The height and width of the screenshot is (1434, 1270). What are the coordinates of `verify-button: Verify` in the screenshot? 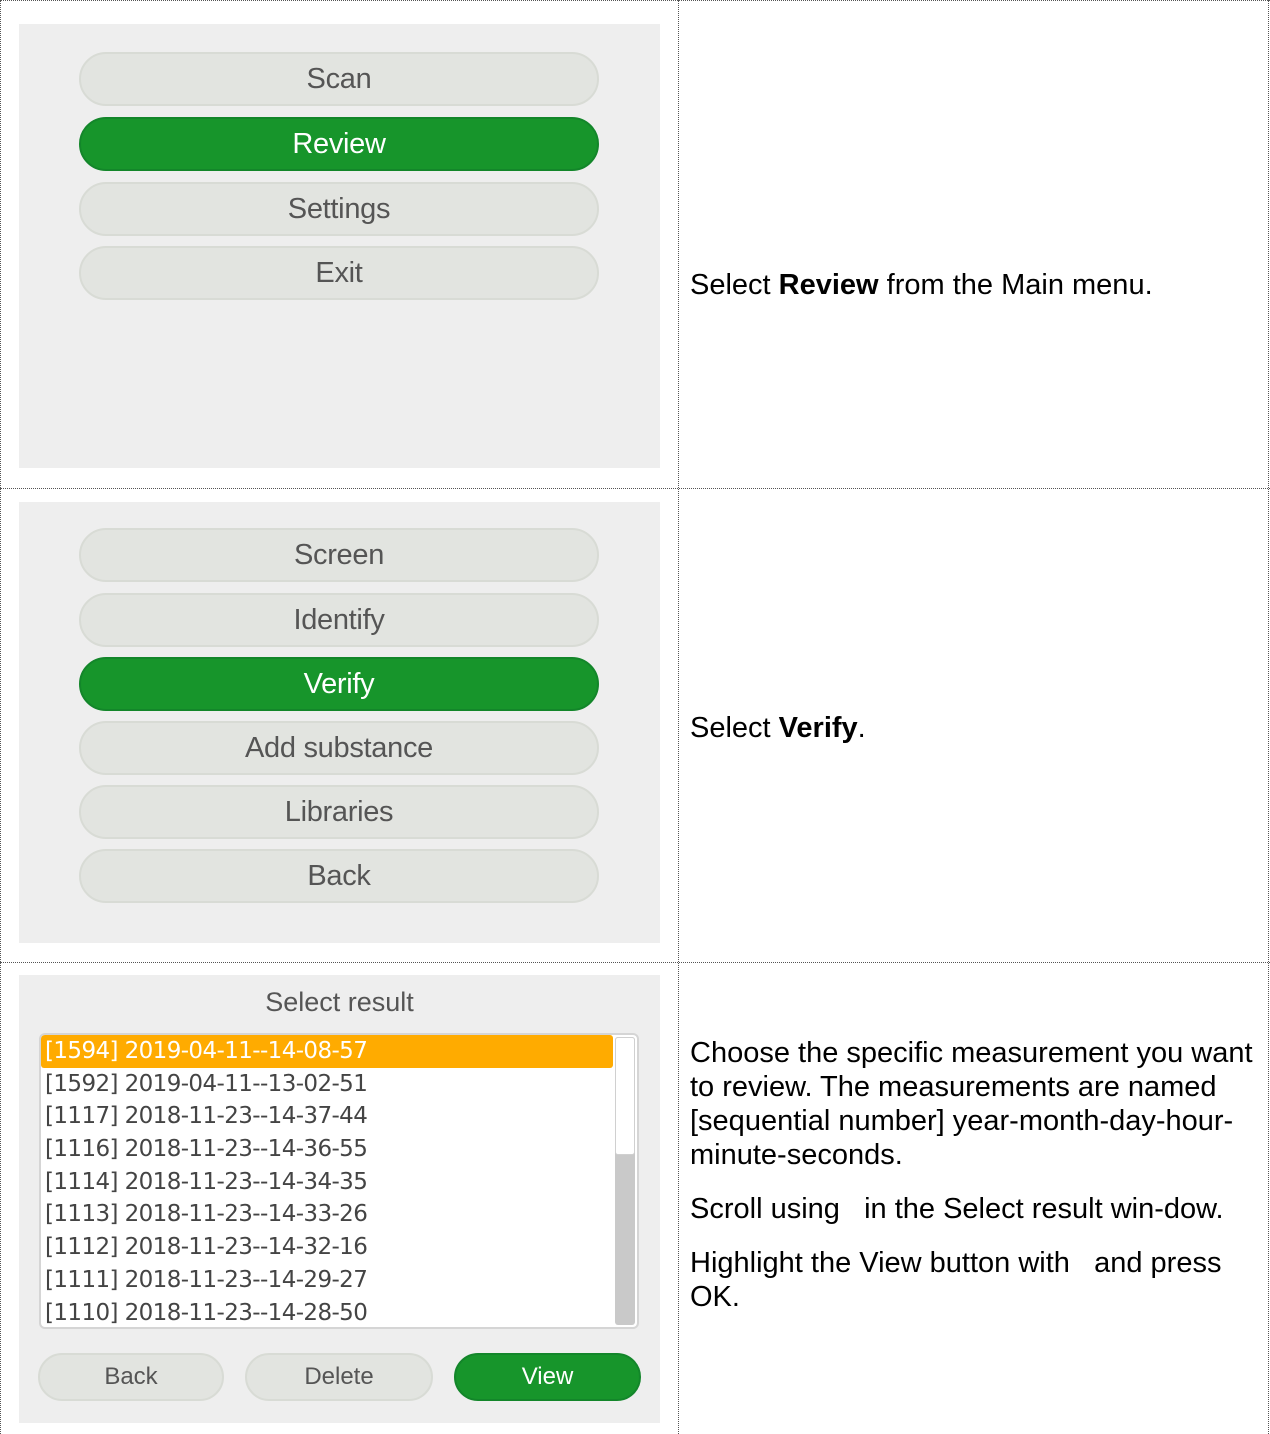 It's located at (339, 684).